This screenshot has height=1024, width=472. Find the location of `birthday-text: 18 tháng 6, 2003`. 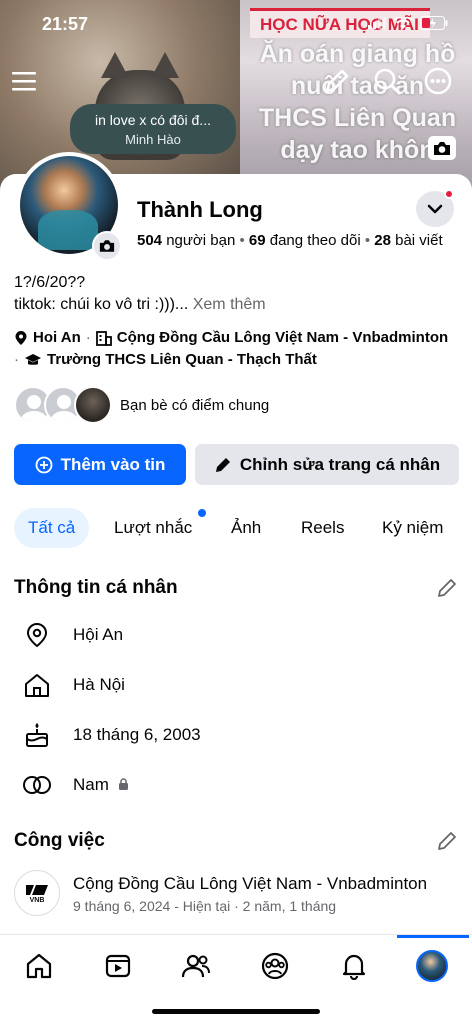

birthday-text: 18 tháng 6, 2003 is located at coordinates (137, 734).